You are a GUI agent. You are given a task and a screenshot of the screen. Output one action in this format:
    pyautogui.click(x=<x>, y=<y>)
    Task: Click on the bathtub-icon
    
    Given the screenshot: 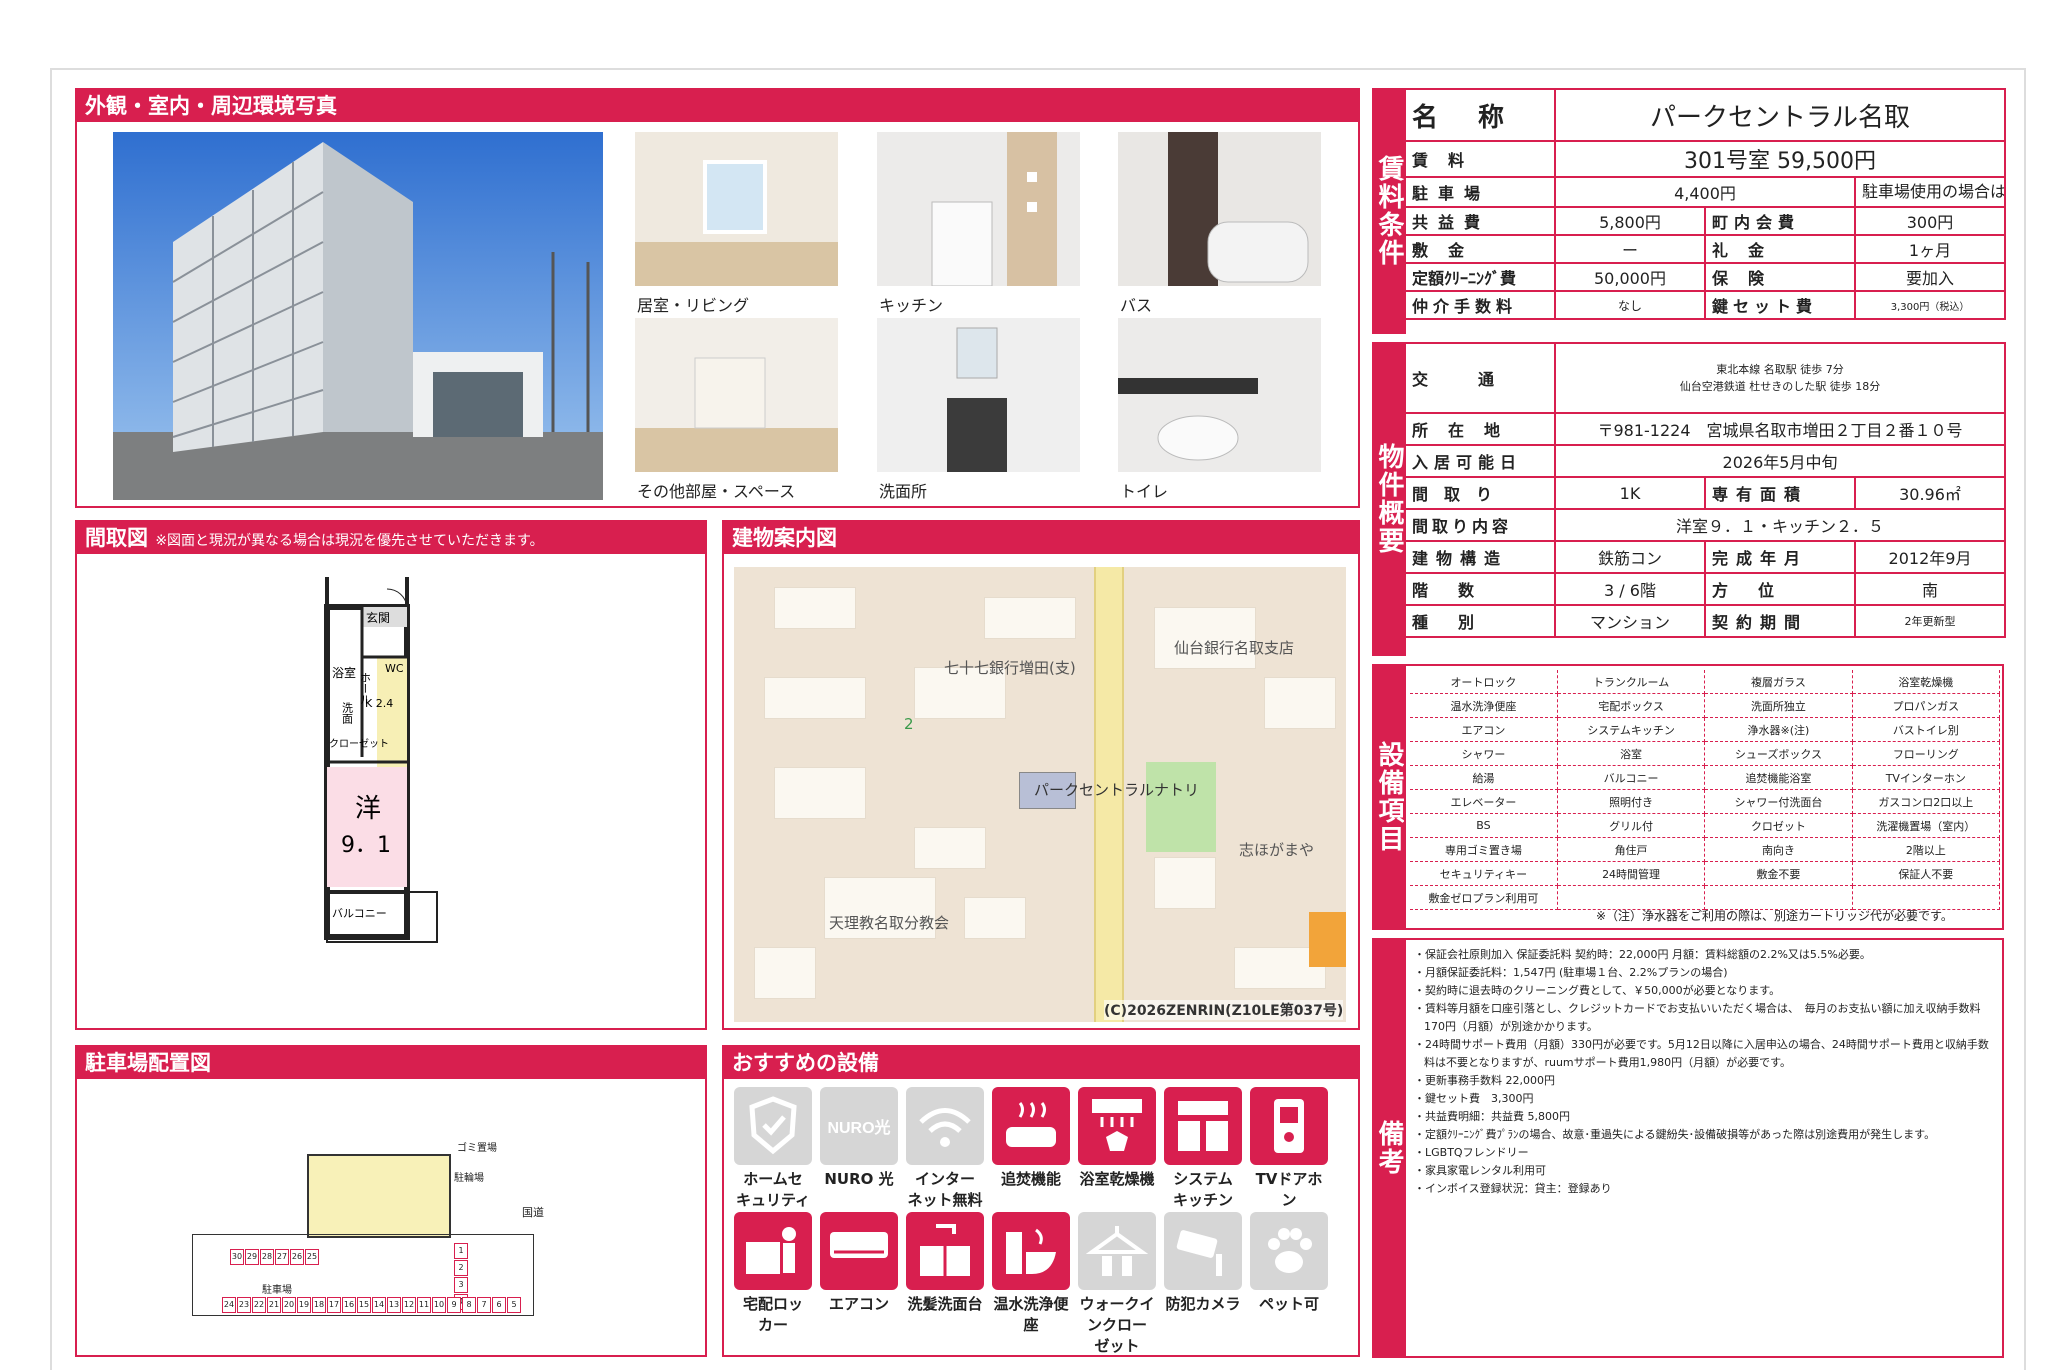 What is the action you would take?
    pyautogui.click(x=1031, y=1126)
    